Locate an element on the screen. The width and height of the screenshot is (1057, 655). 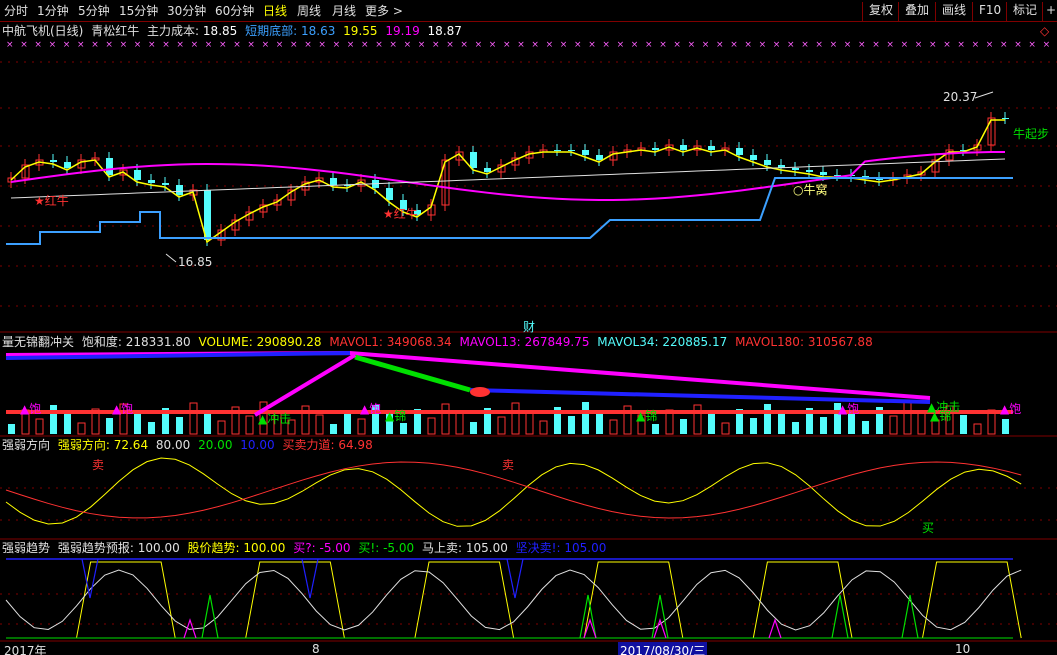
trend-title: 强弱趋势 is located at coordinates (26, 548).